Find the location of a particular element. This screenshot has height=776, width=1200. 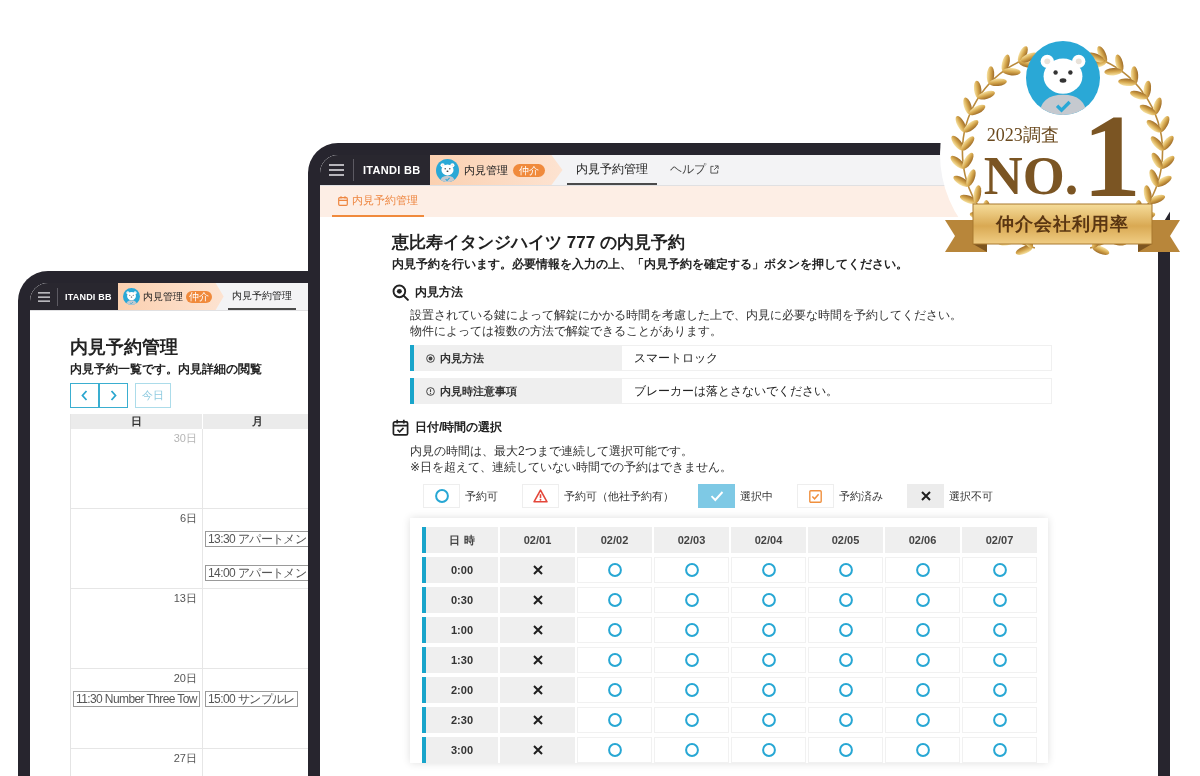

legend-label: 予約可（他社予約有） is located at coordinates (619, 496).